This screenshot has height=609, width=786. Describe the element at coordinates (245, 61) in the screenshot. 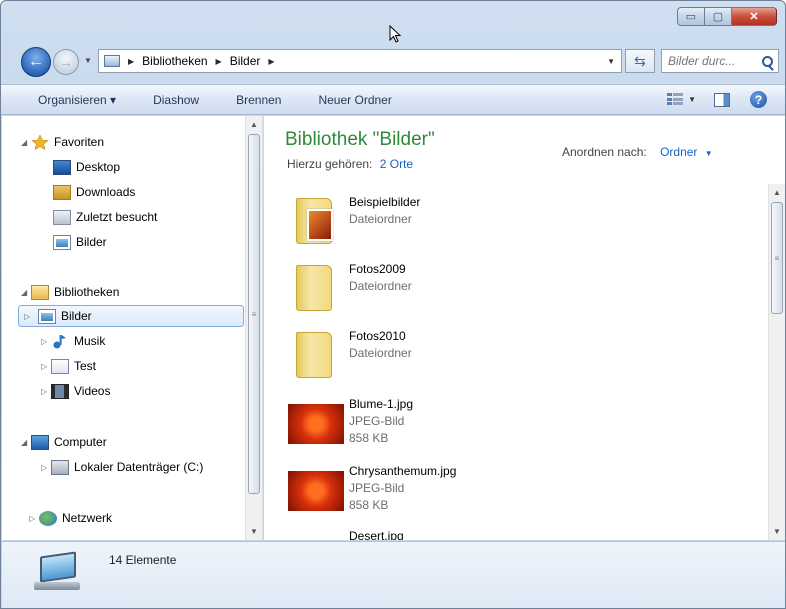

I see `breadcrumb-pictures: Bilder` at that location.